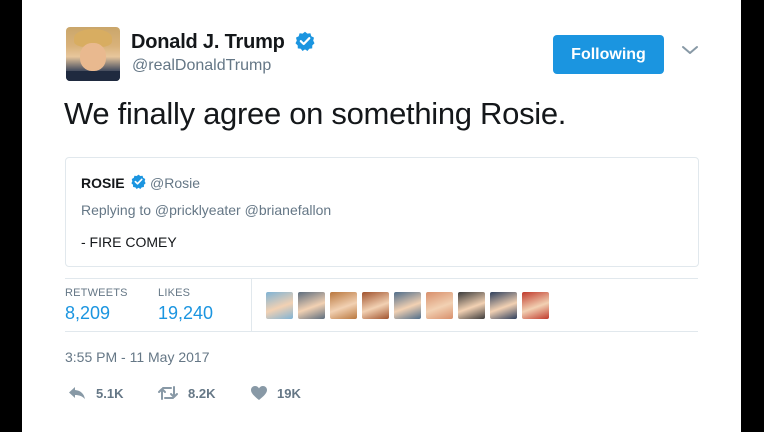  I want to click on quoted-author-name: ROSIE, so click(103, 183).